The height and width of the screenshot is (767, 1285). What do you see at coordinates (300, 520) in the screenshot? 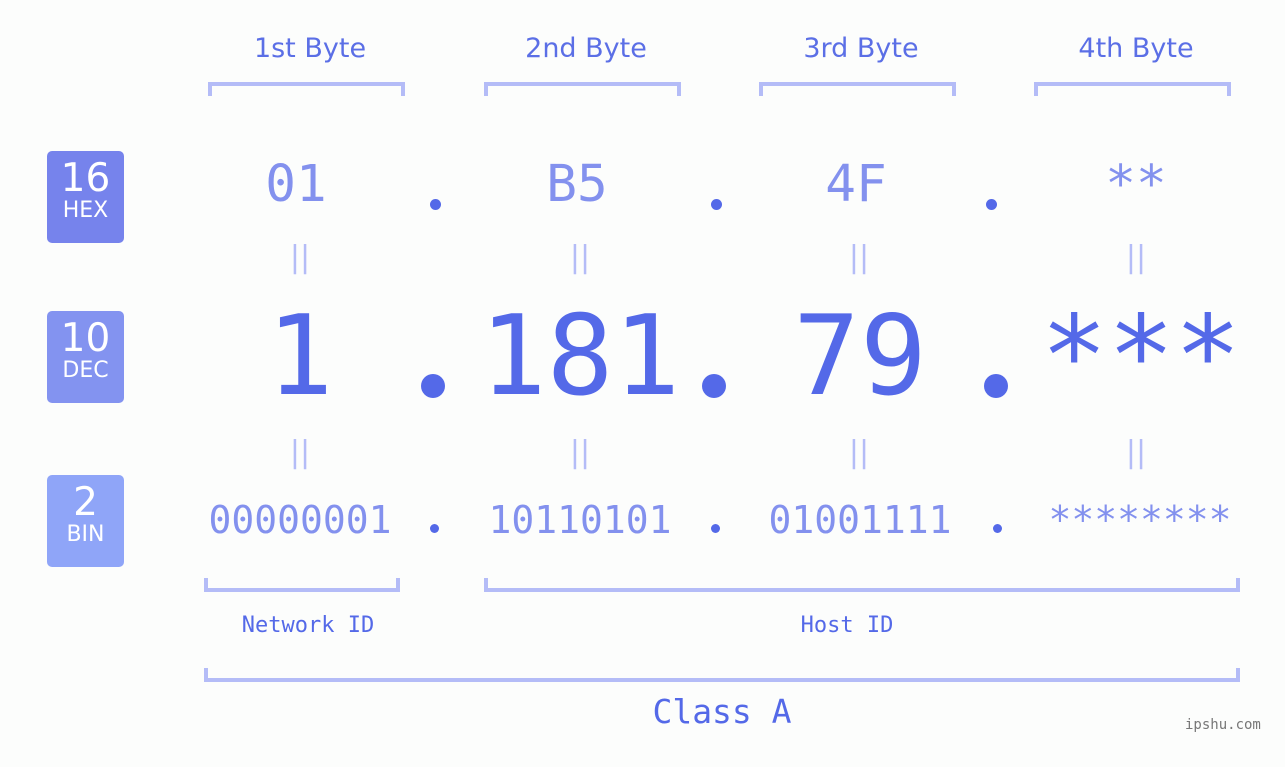
I see `bin-value-1: 00000001` at bounding box center [300, 520].